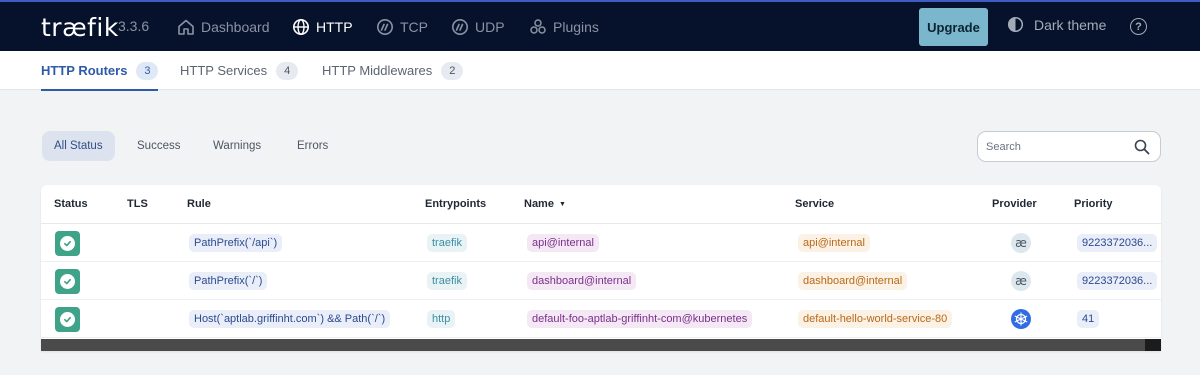  Describe the element at coordinates (1056, 147) in the screenshot. I see `search-input` at that location.